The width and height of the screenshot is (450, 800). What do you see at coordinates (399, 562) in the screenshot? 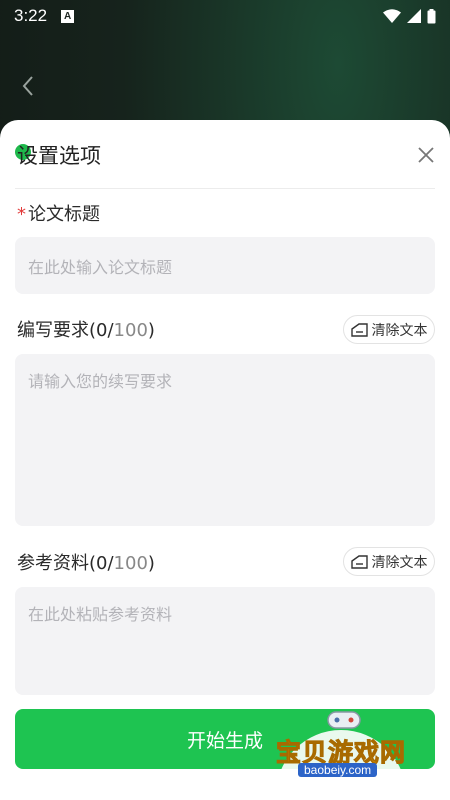
I see `clear-reference-label: 清除文本` at bounding box center [399, 562].